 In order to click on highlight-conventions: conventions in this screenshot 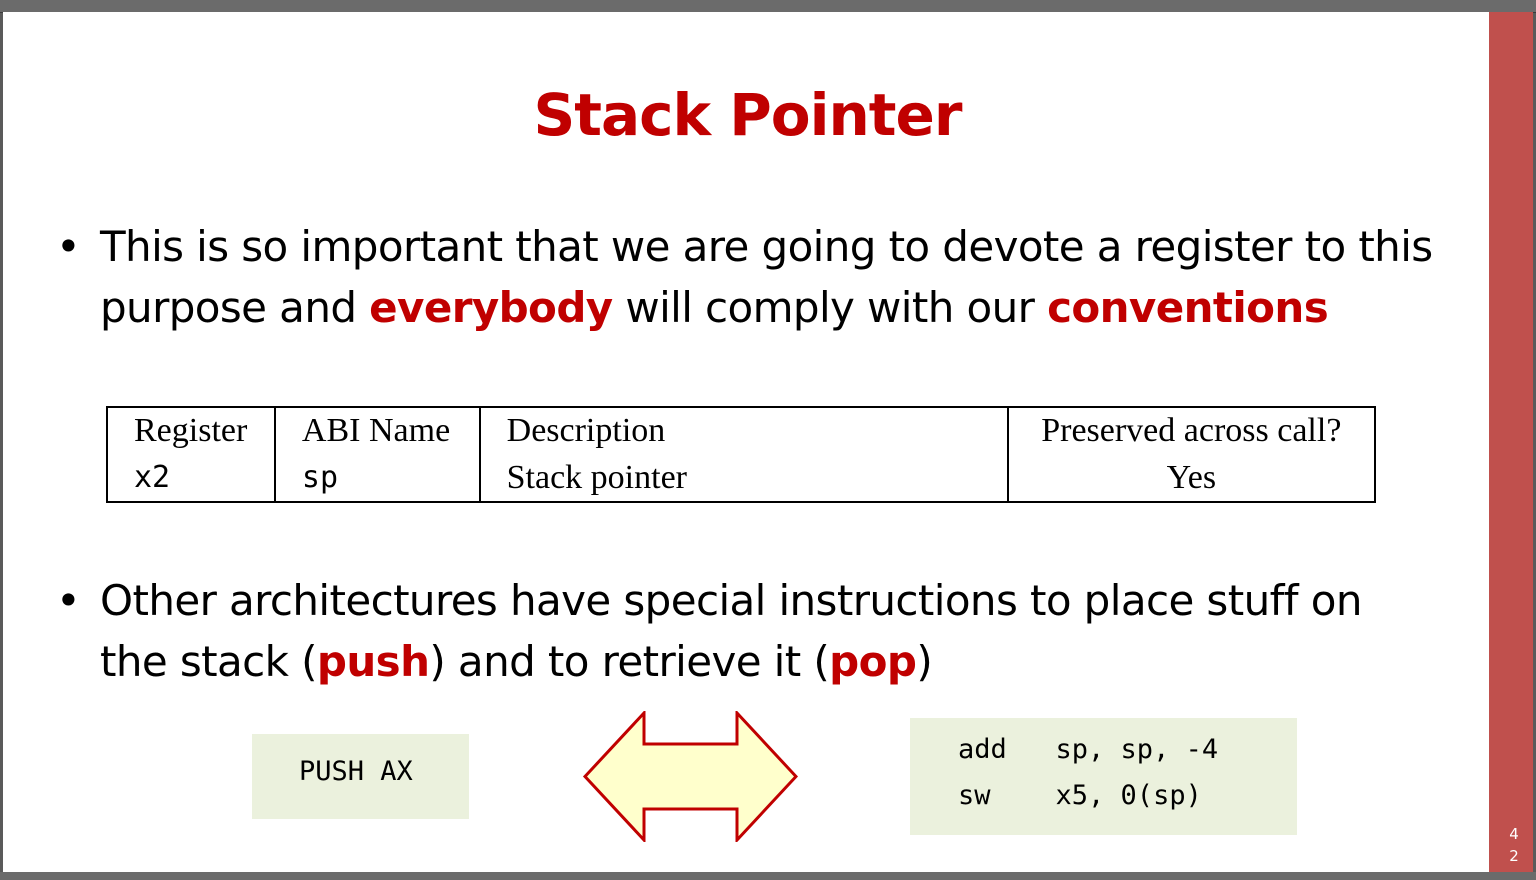, I will do `click(1188, 307)`.